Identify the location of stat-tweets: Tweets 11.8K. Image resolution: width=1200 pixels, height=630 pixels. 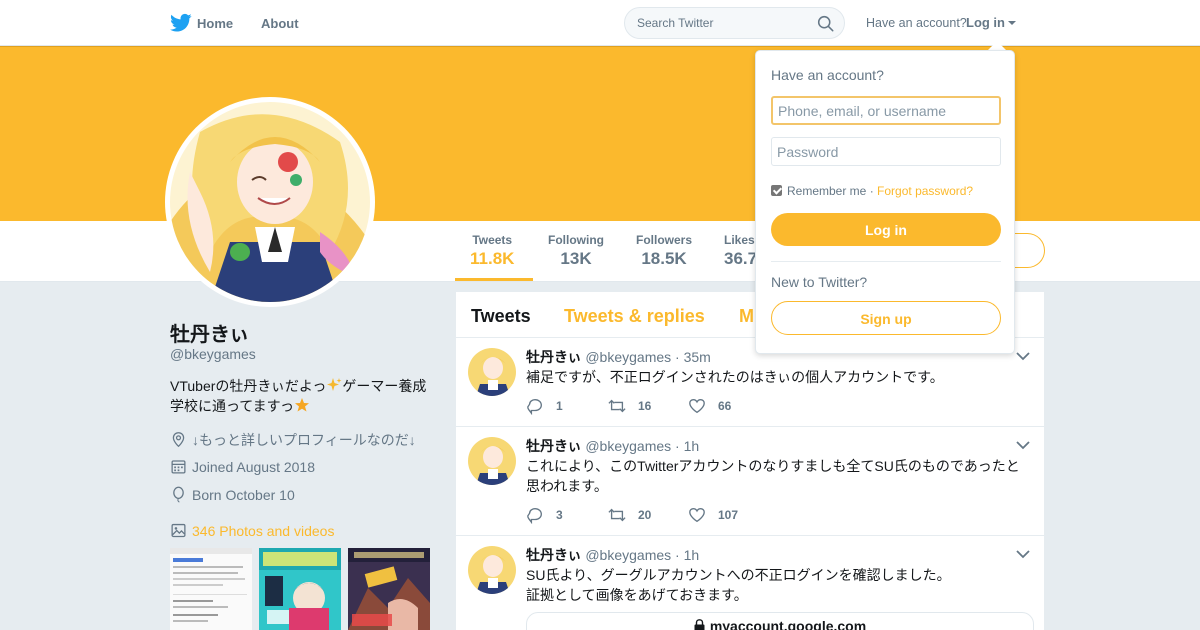
(492, 251).